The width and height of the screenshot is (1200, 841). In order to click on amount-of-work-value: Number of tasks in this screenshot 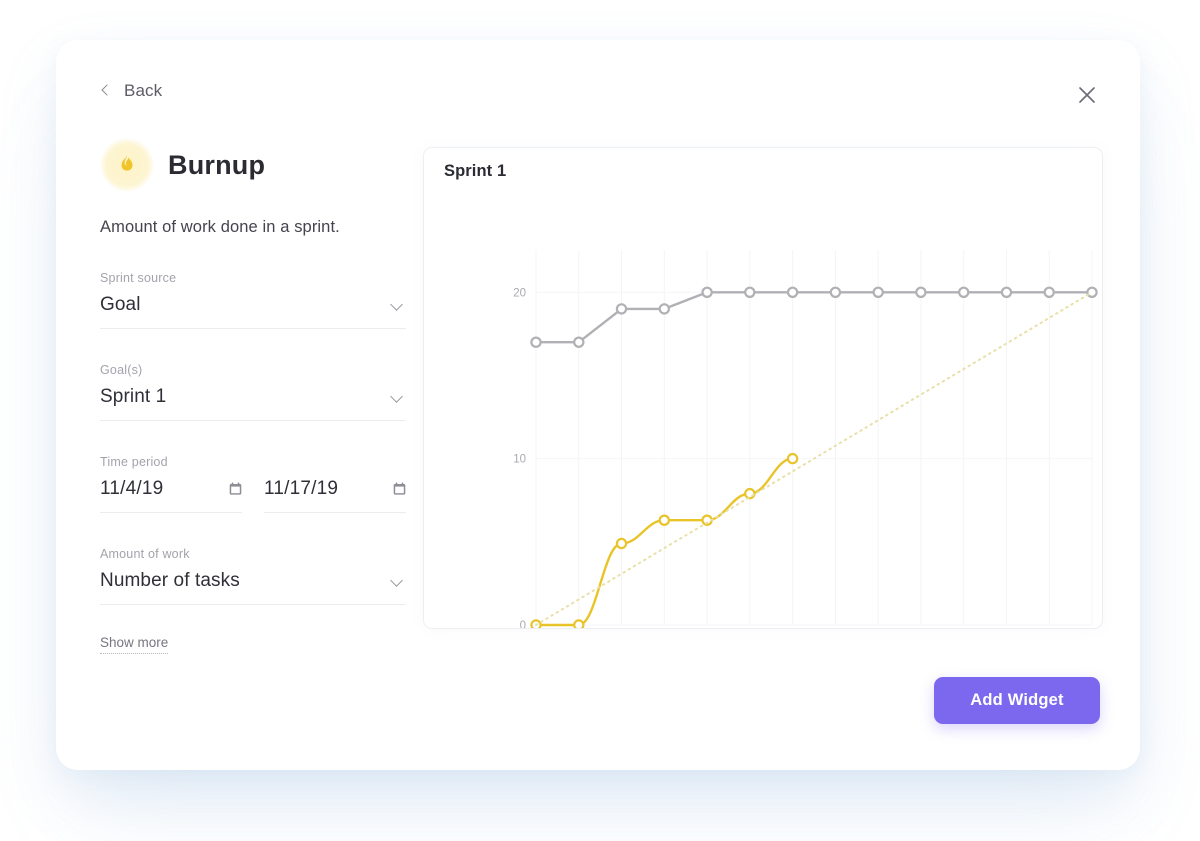, I will do `click(170, 580)`.